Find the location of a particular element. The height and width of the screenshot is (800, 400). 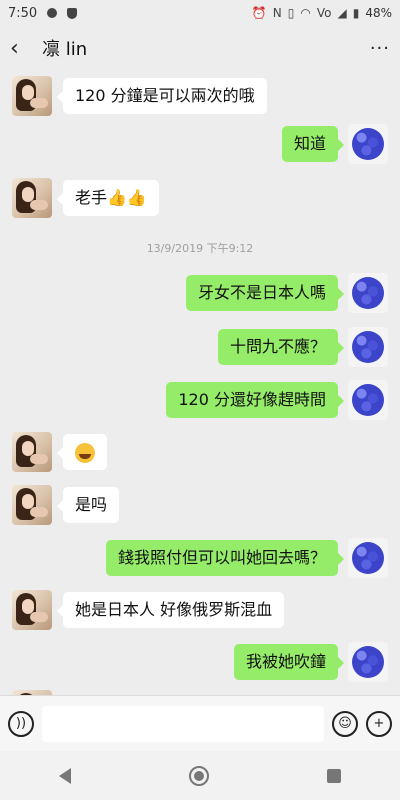

message-bubble: 知道 is located at coordinates (313, 144).